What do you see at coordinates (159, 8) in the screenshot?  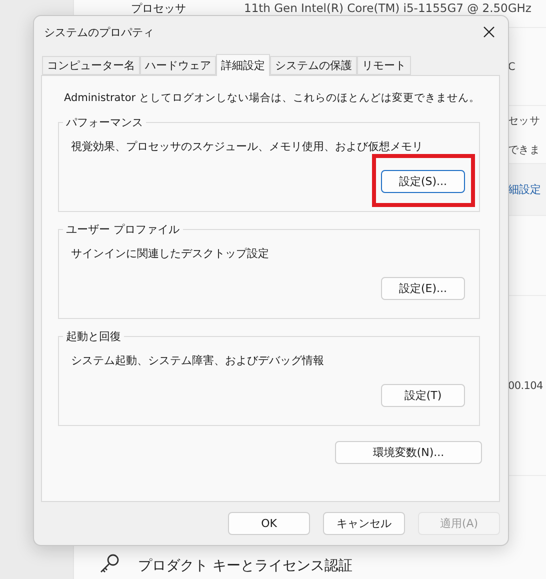 I see `processor-label: プロセッサ` at bounding box center [159, 8].